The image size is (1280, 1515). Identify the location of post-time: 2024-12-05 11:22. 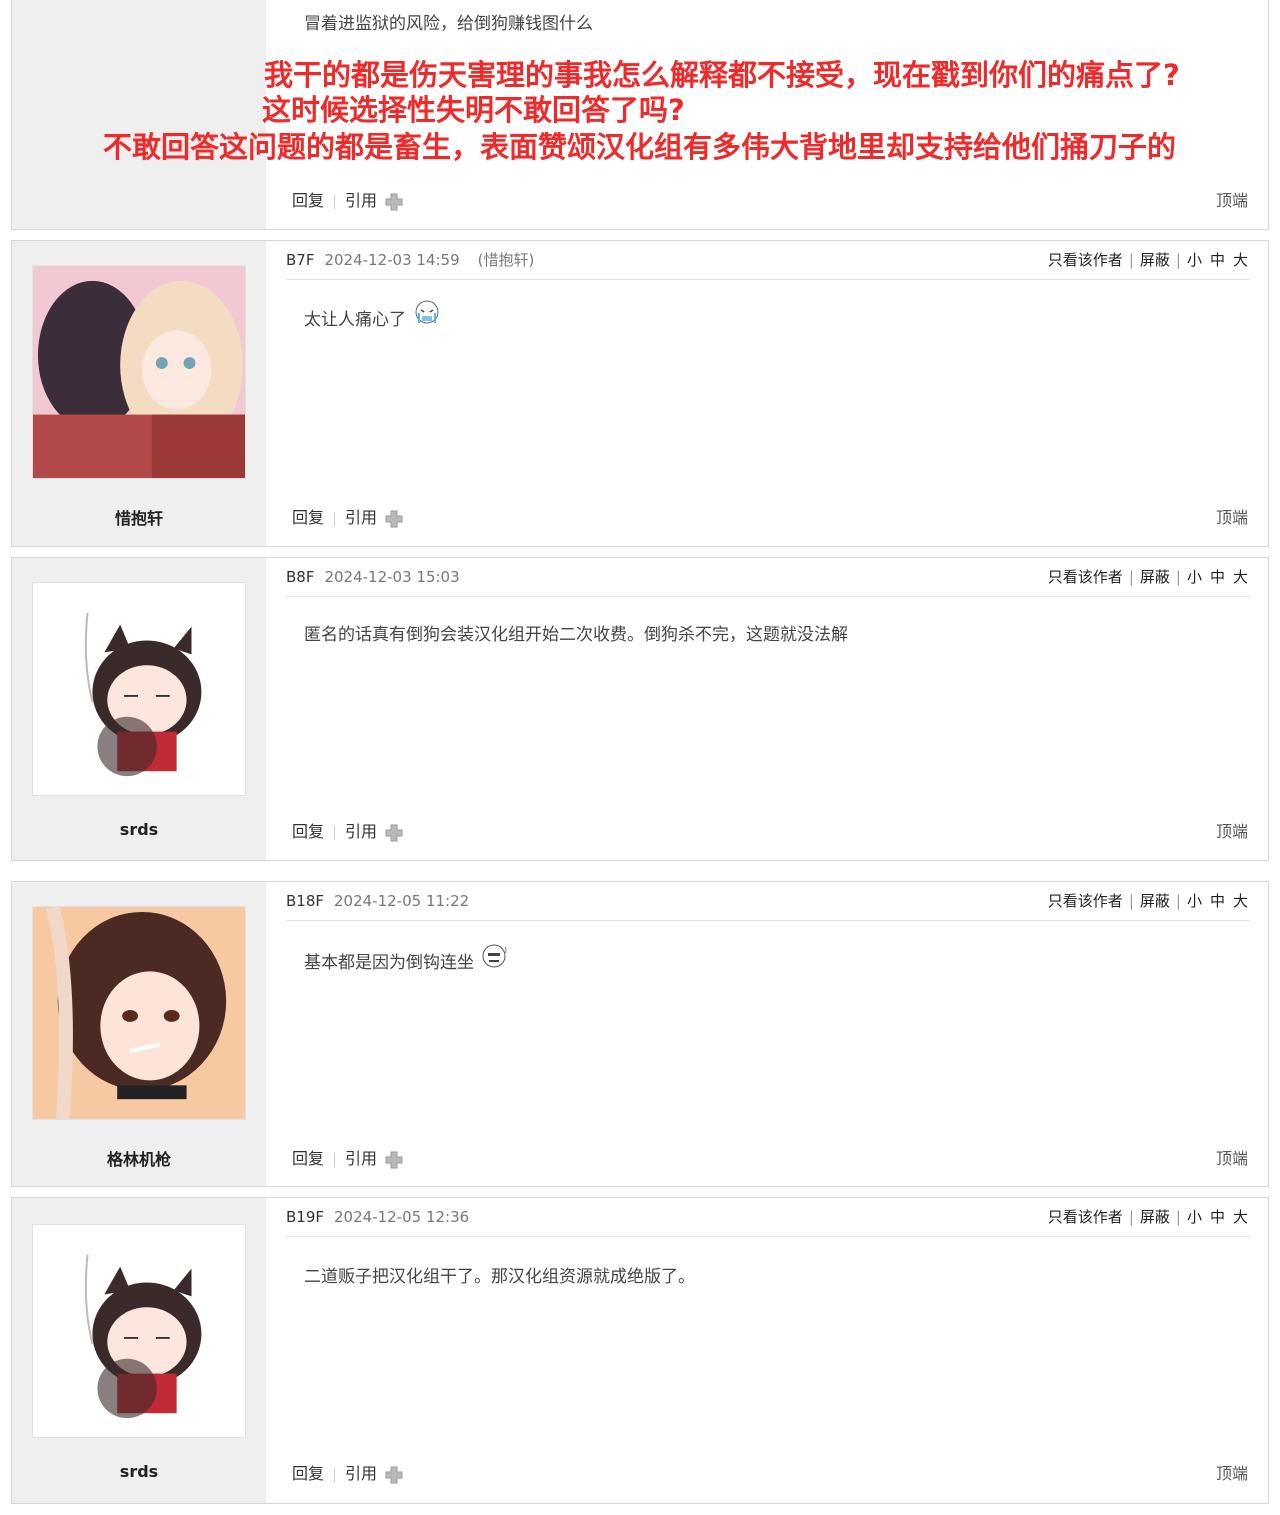
(402, 901).